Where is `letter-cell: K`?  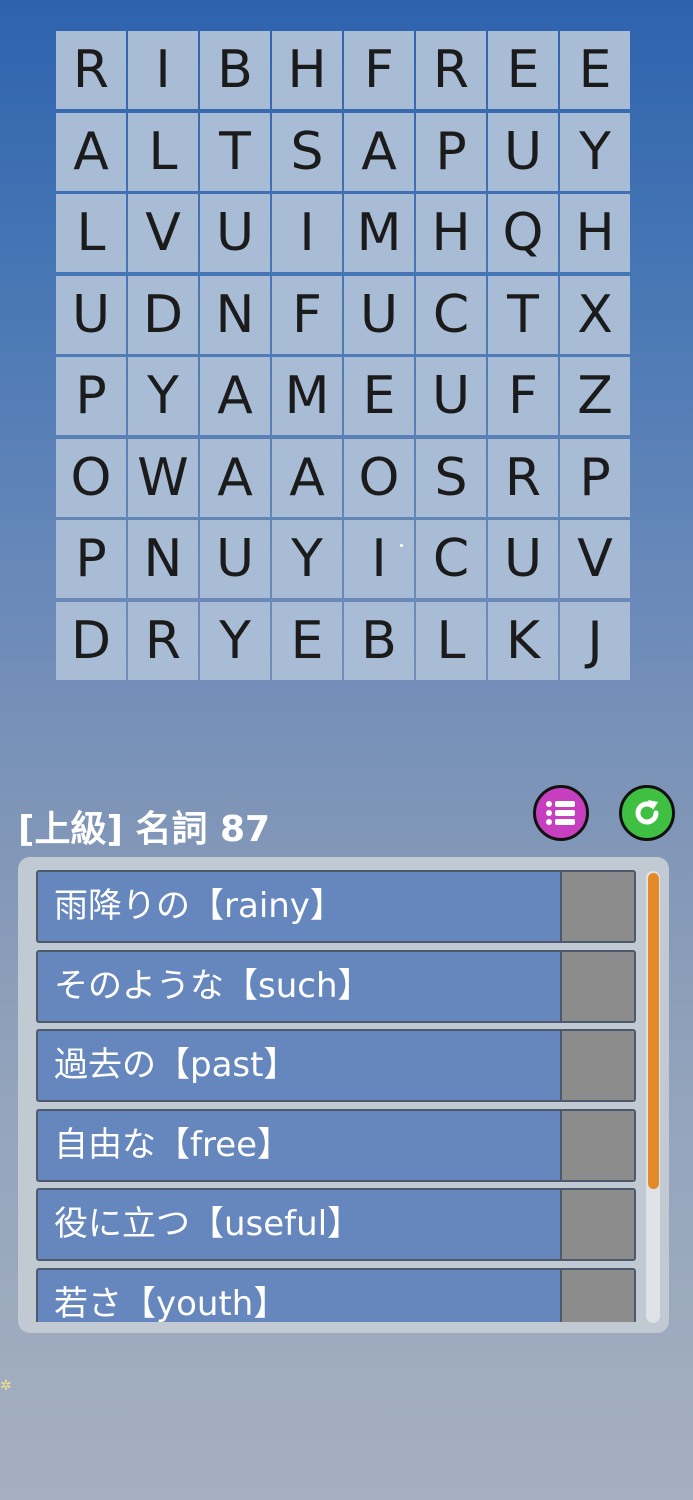
letter-cell: K is located at coordinates (523, 640).